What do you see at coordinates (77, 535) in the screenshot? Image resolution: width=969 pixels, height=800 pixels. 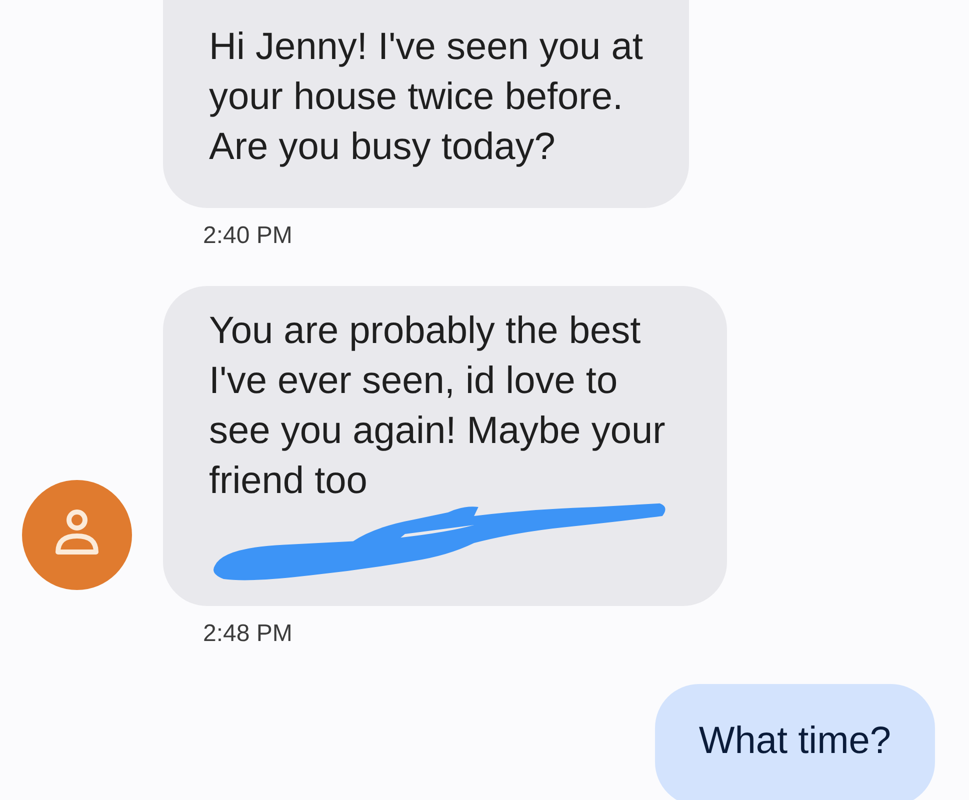 I see `contact-avatar-icon` at bounding box center [77, 535].